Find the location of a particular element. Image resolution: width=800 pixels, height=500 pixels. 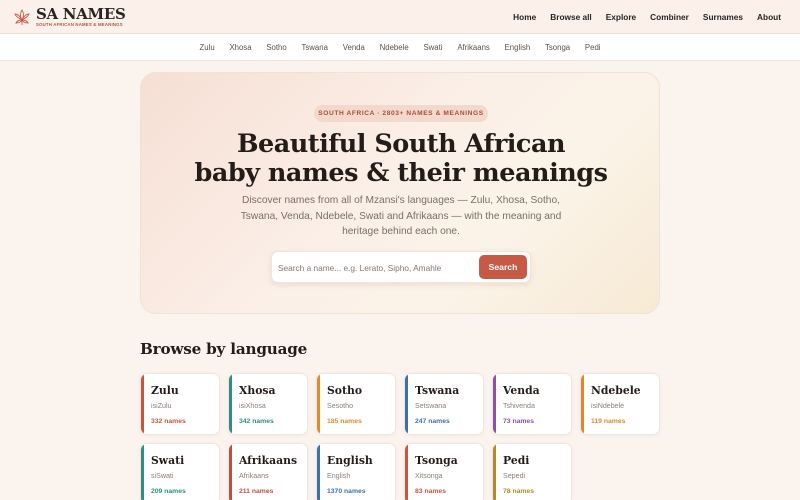

card-name-count: 209 names is located at coordinates (168, 491).